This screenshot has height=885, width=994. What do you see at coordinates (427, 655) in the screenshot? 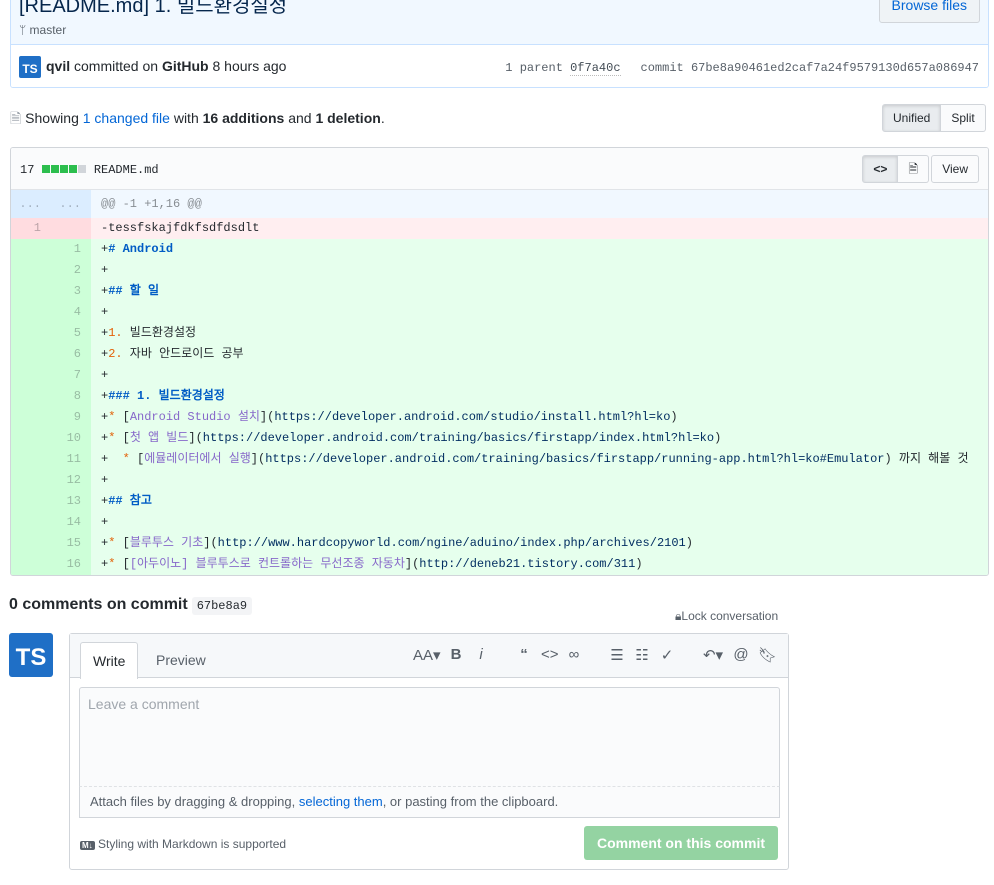
I see `header-icon: AA▾` at bounding box center [427, 655].